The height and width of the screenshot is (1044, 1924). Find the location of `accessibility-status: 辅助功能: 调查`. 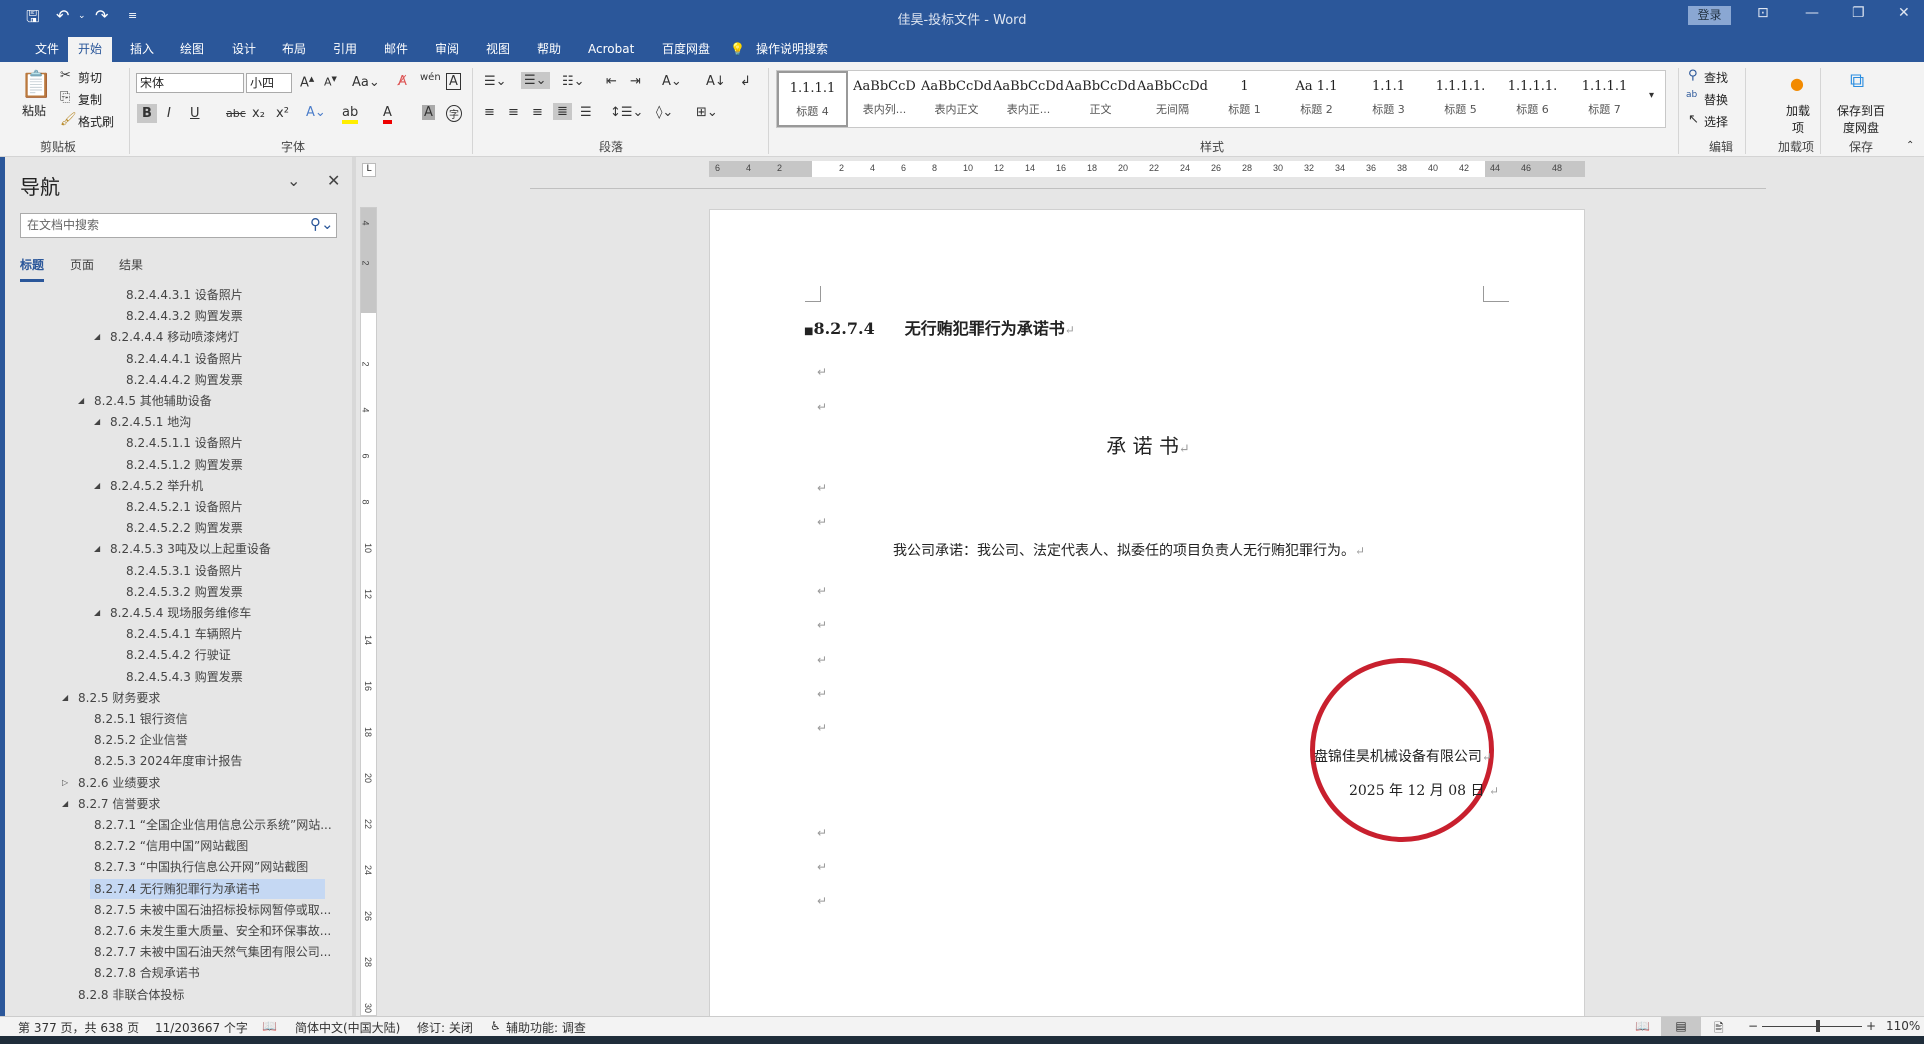

accessibility-status: 辅助功能: 调查 is located at coordinates (546, 1027).